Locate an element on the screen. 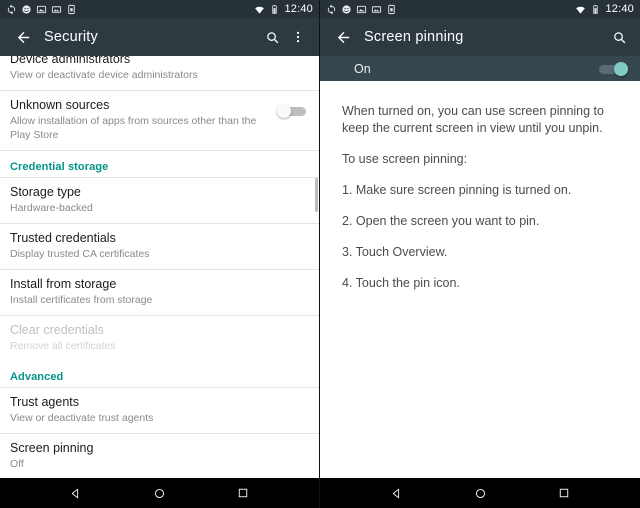 The height and width of the screenshot is (508, 640). row-title: Trust agents is located at coordinates (45, 402).